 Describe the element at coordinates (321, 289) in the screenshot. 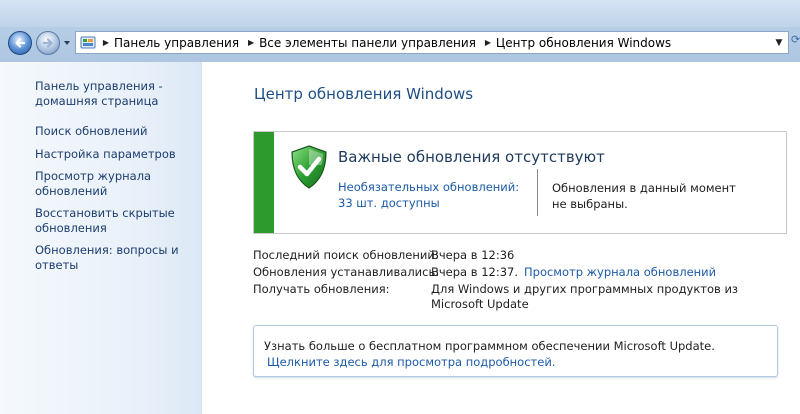

I see `receive-updates-label: Получать обновления:` at that location.